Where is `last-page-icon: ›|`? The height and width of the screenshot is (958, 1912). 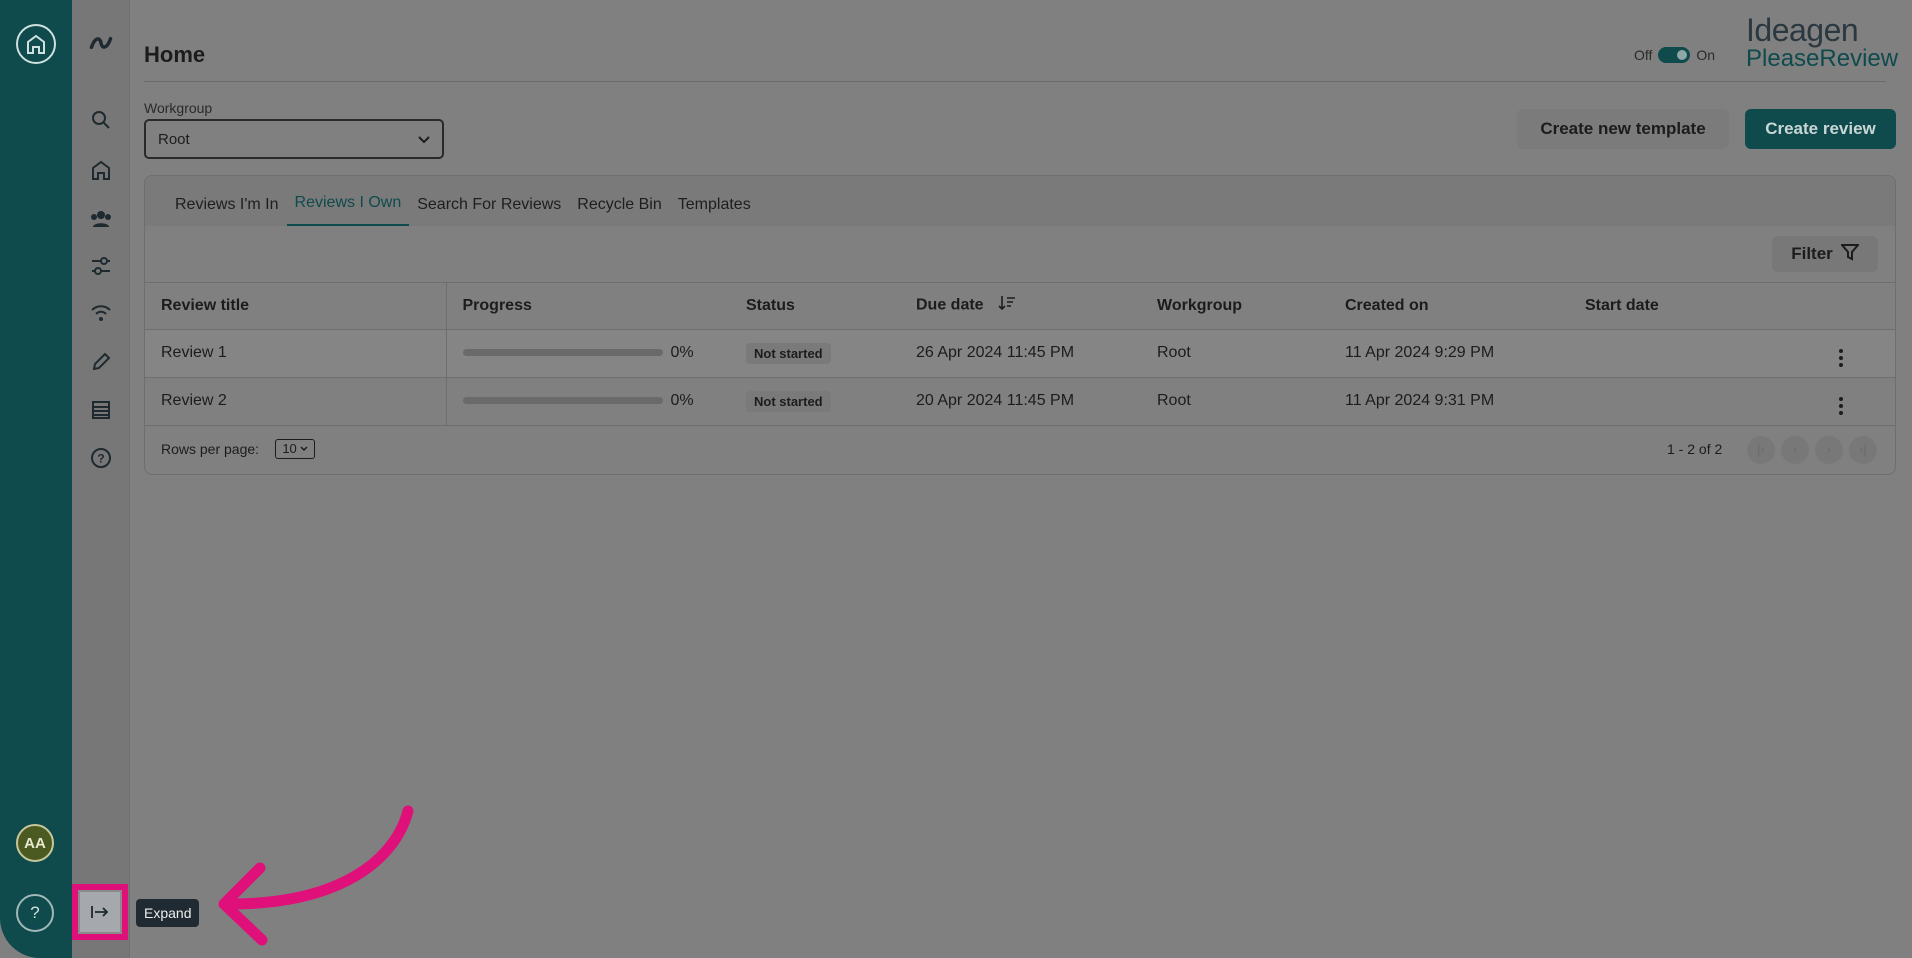 last-page-icon: ›| is located at coordinates (1863, 449).